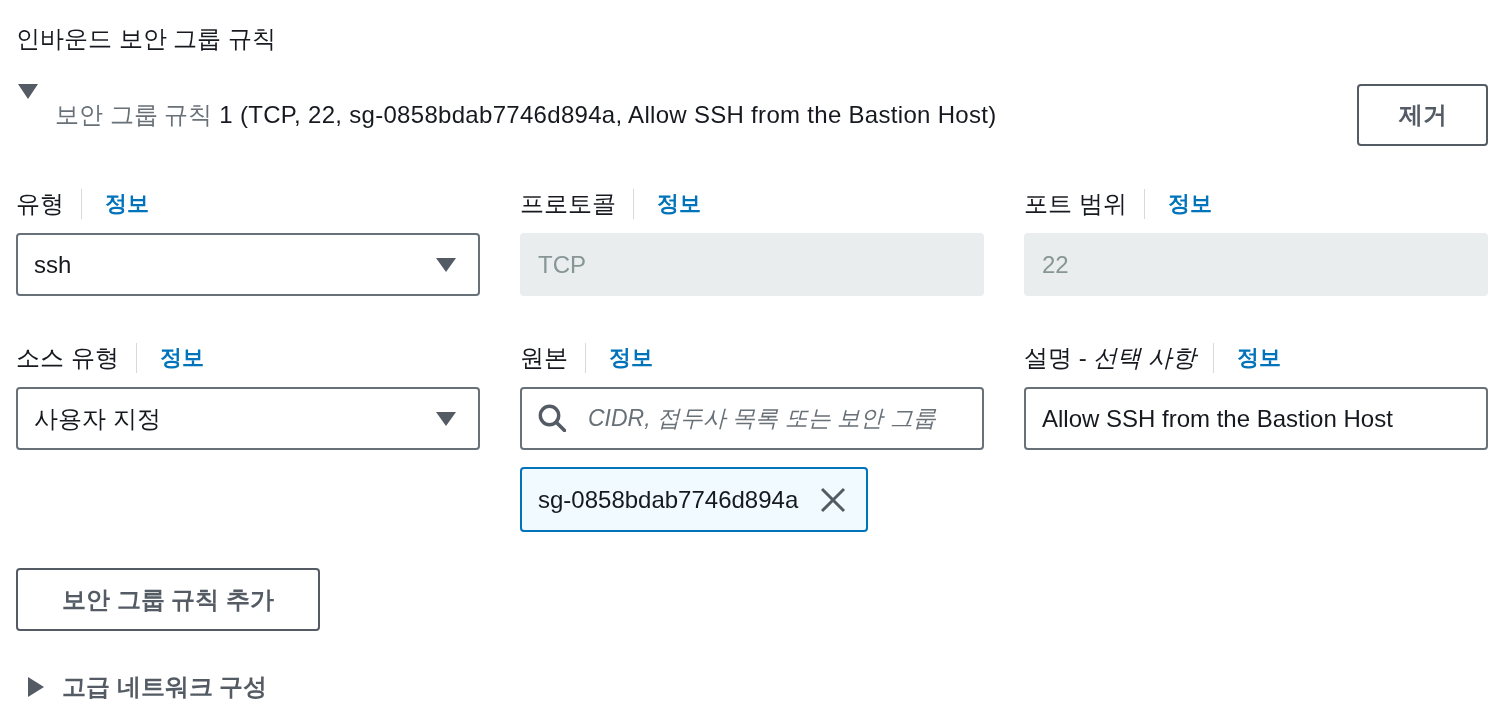 The height and width of the screenshot is (722, 1508). I want to click on select-field: ssh, so click(248, 264).